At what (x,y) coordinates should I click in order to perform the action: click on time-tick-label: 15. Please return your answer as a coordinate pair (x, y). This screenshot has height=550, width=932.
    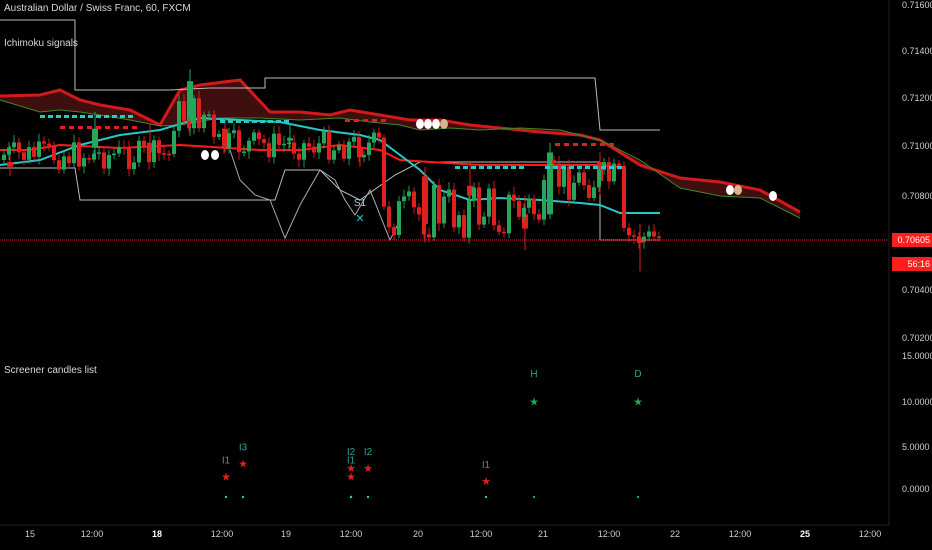
    Looking at the image, I should click on (30, 534).